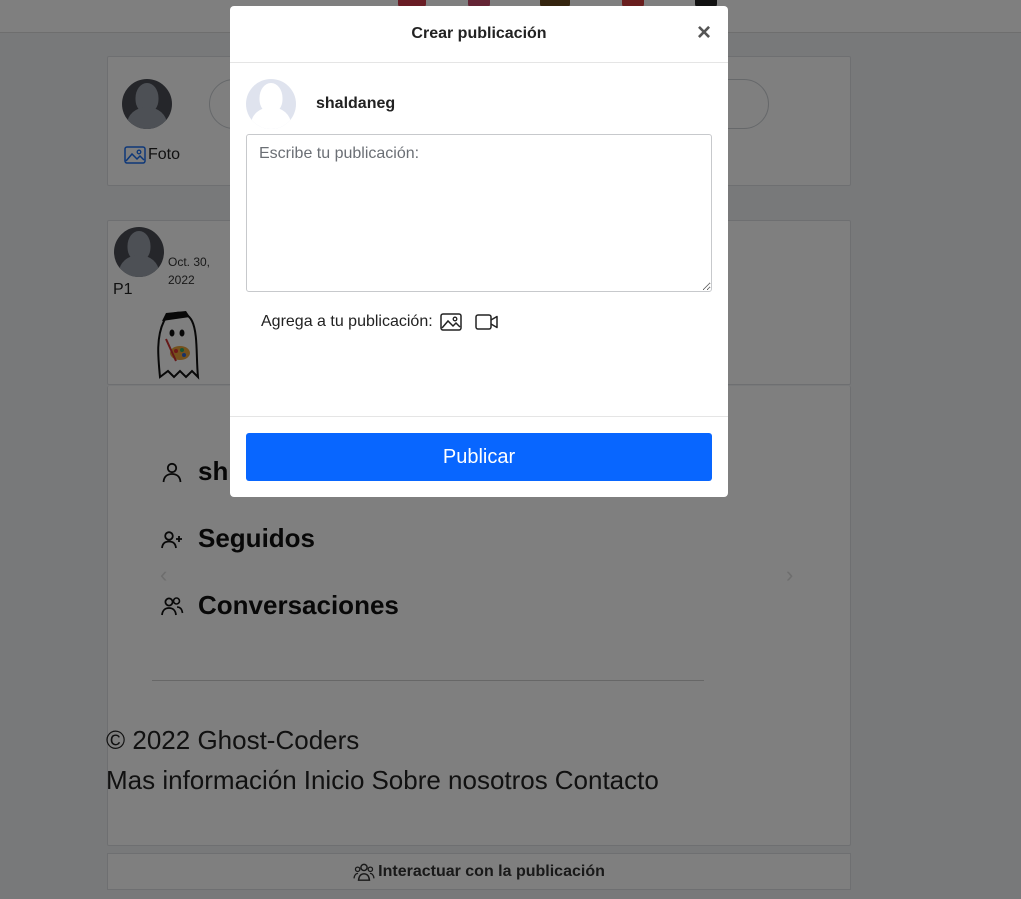  I want to click on post-textarea, so click(479, 213).